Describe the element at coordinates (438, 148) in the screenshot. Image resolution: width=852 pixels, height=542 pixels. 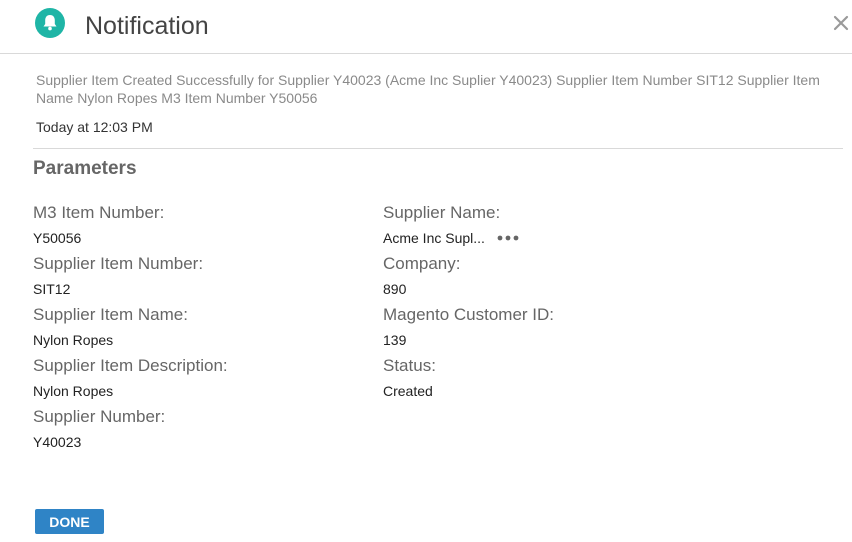
I see `divider` at that location.